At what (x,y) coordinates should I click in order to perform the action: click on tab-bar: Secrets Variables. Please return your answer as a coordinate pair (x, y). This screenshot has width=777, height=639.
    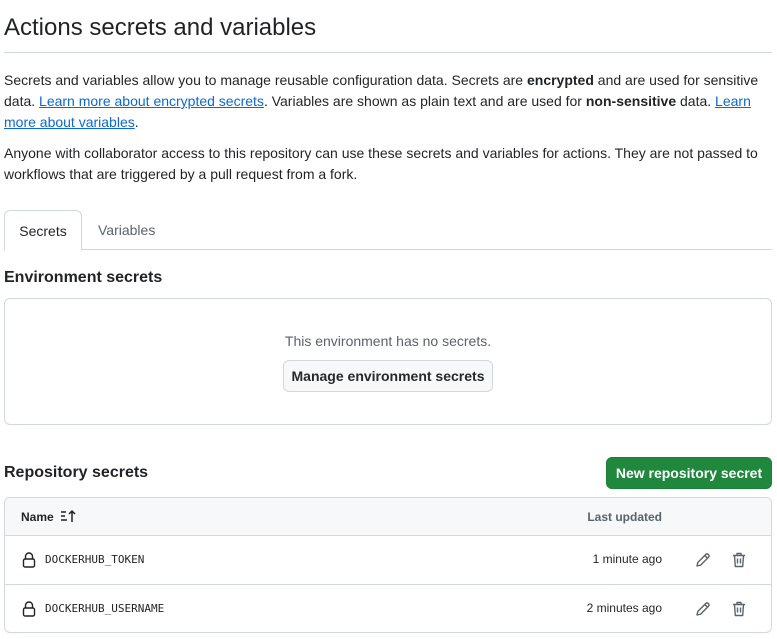
    Looking at the image, I should click on (388, 230).